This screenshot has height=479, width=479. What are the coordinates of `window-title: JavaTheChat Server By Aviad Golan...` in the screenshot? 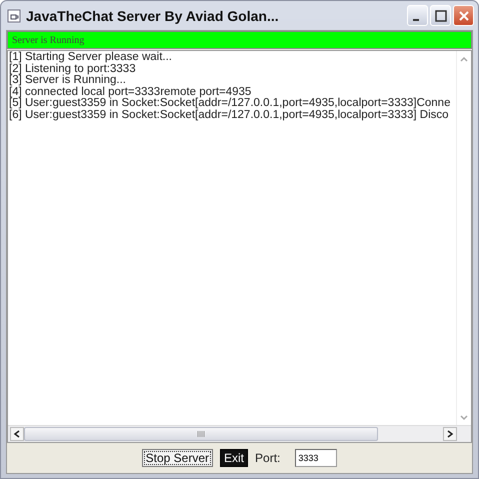 It's located at (153, 16).